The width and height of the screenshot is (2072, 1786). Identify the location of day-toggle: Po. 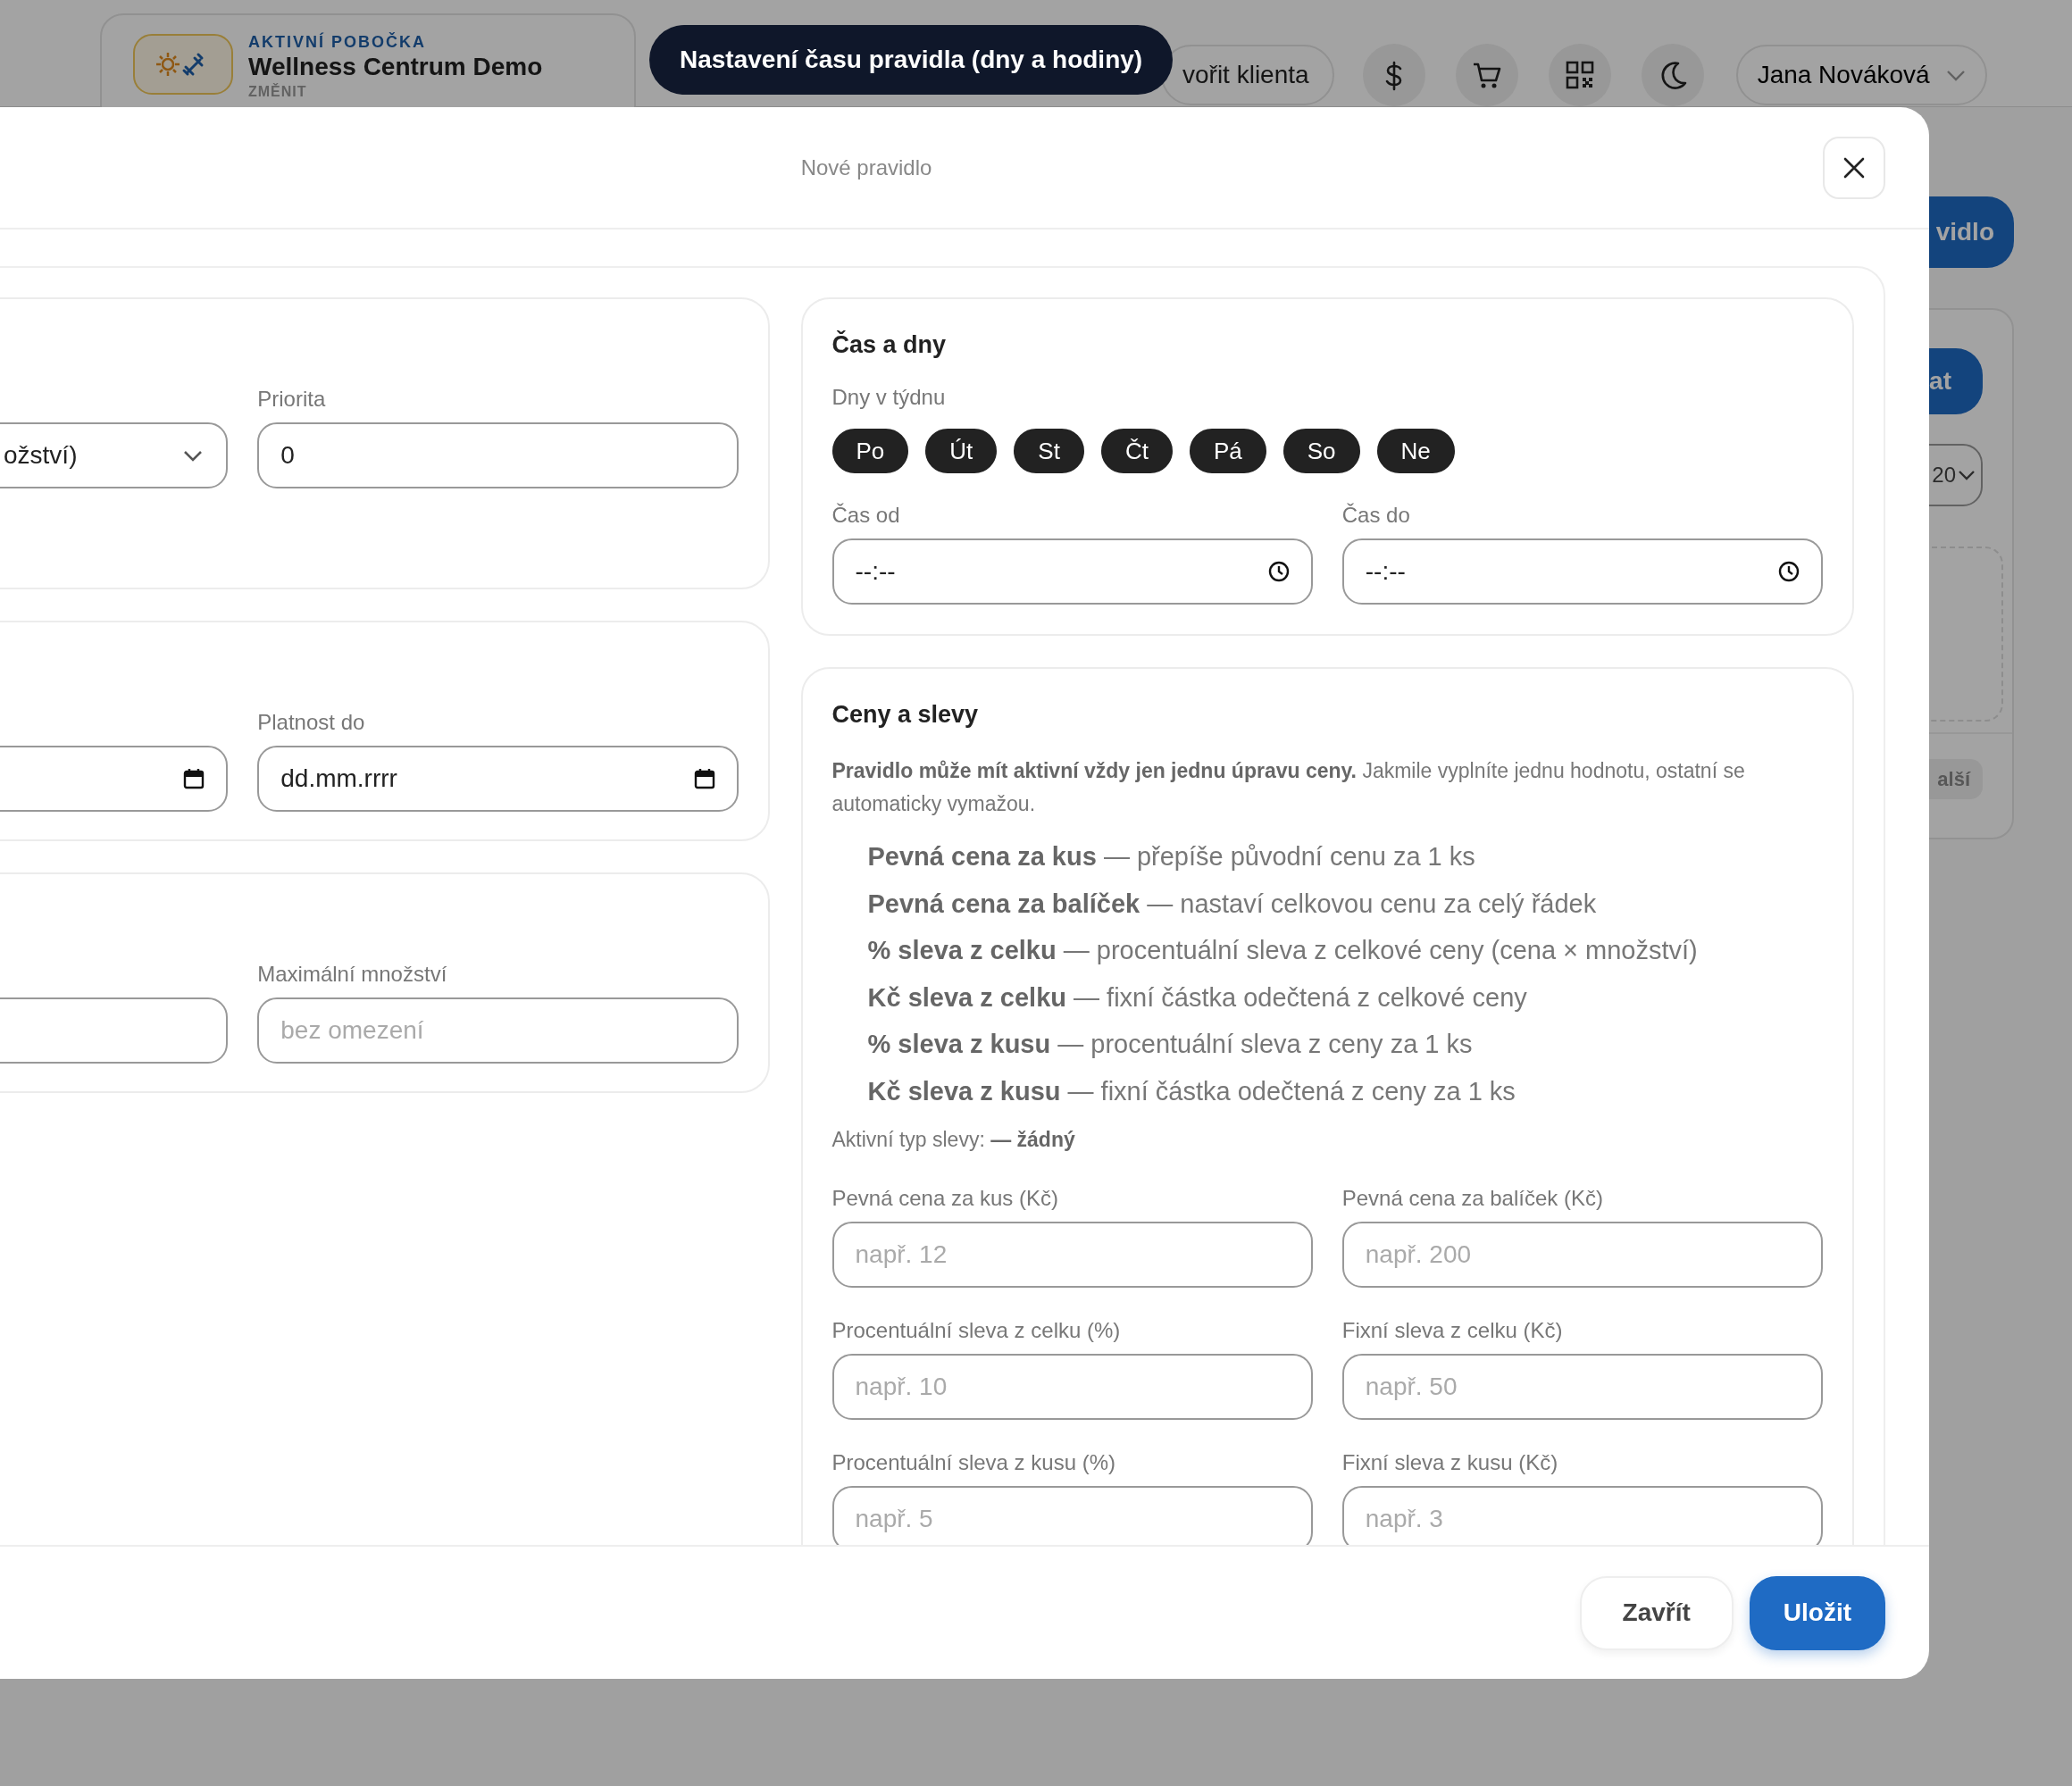
(870, 451).